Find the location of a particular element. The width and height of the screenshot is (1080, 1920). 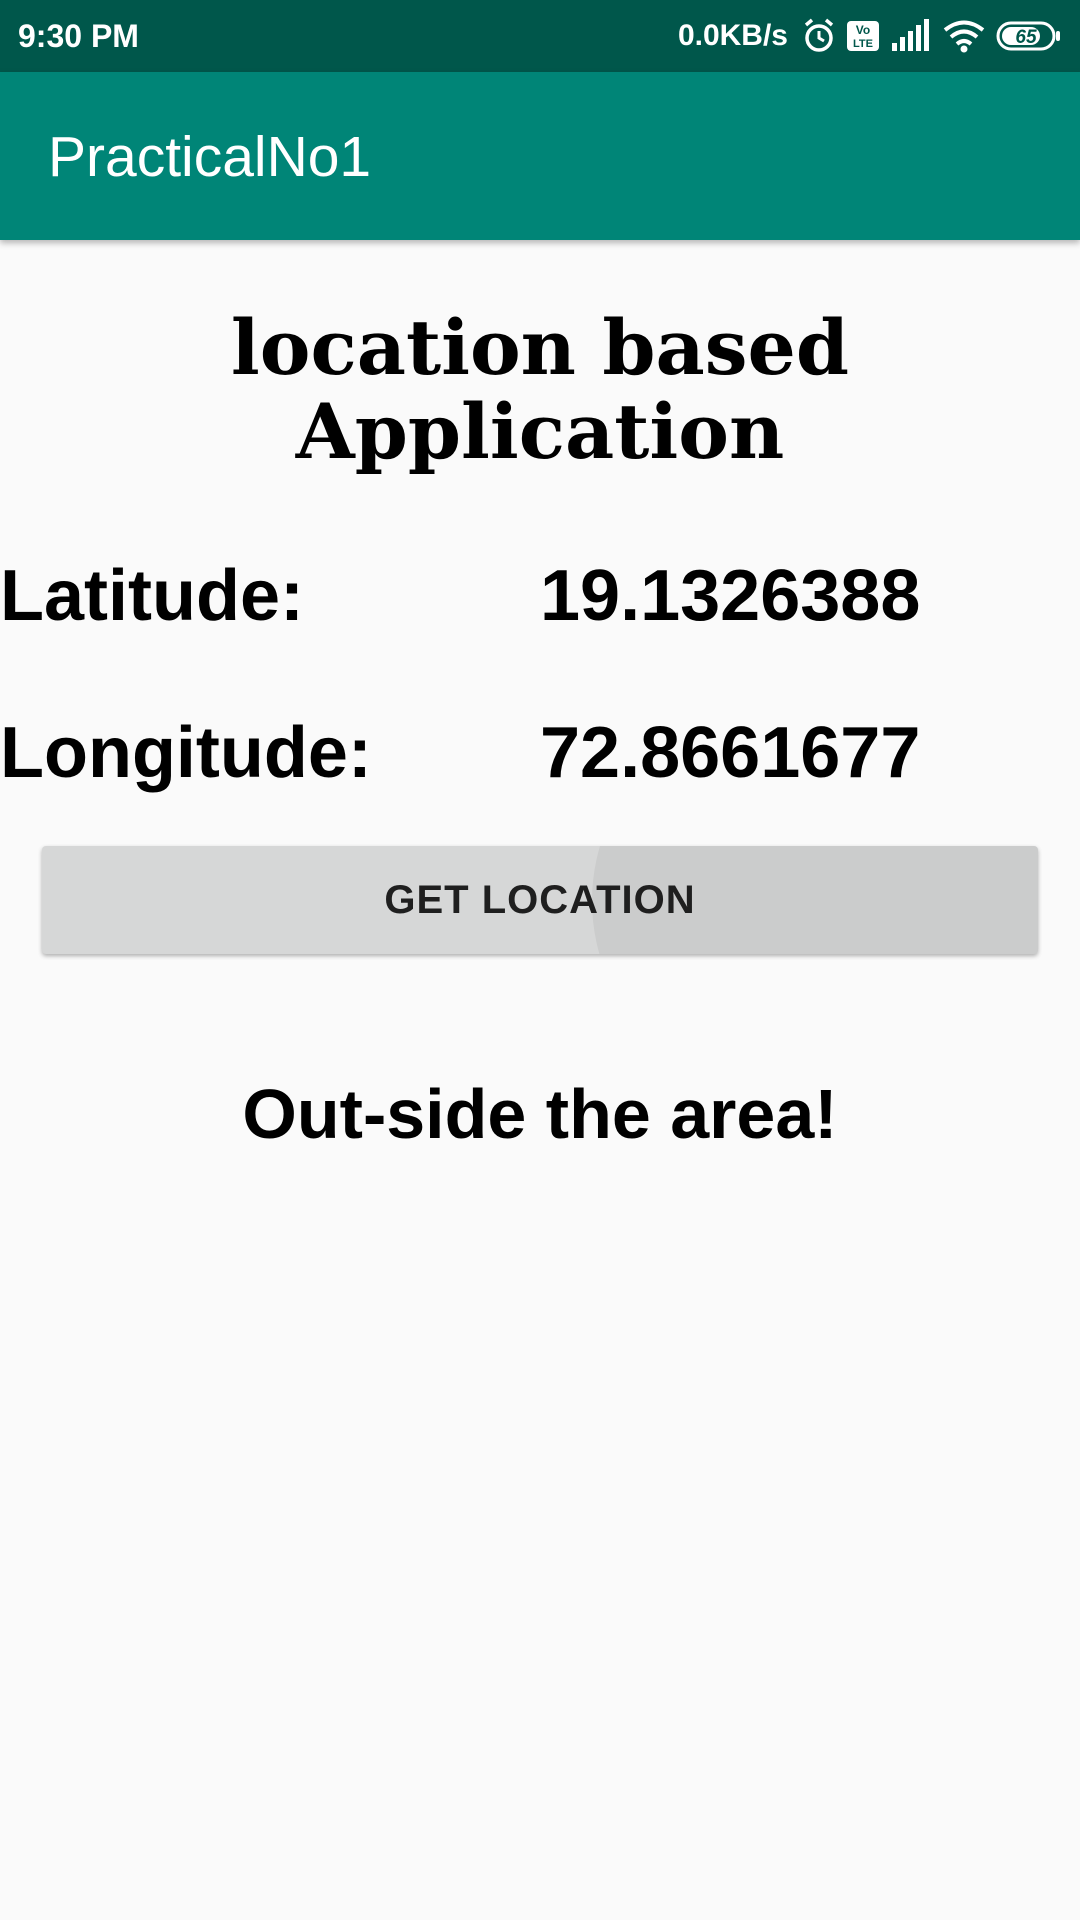

get-location-label: GET LOCATION is located at coordinates (540, 900).